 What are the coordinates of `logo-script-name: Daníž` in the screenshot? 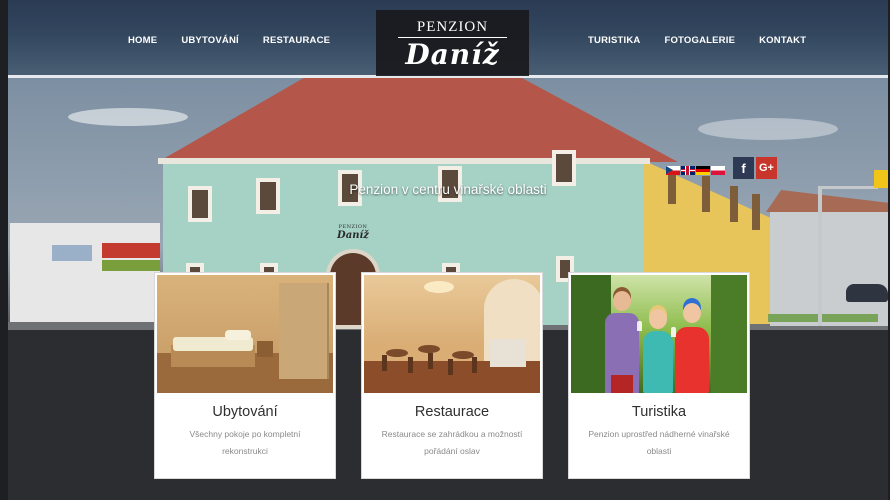 It's located at (452, 54).